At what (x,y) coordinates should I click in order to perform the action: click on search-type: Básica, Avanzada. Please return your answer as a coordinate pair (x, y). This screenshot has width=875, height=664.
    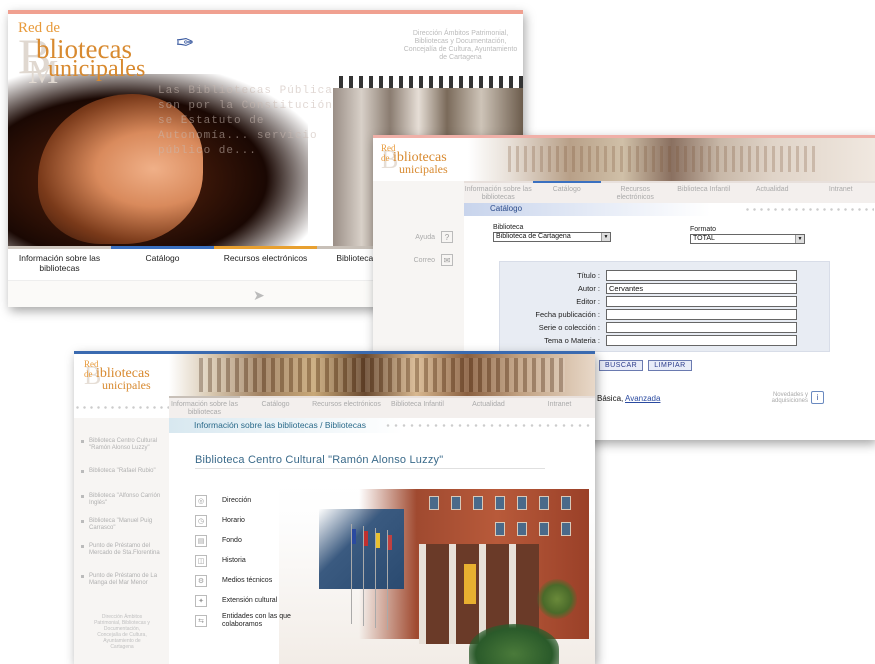
    Looking at the image, I should click on (628, 398).